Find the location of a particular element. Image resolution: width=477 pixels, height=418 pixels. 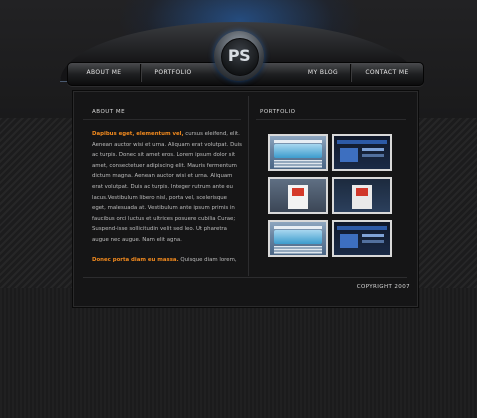

copyright-text: COPYRIGHT 2007 is located at coordinates (383, 287).